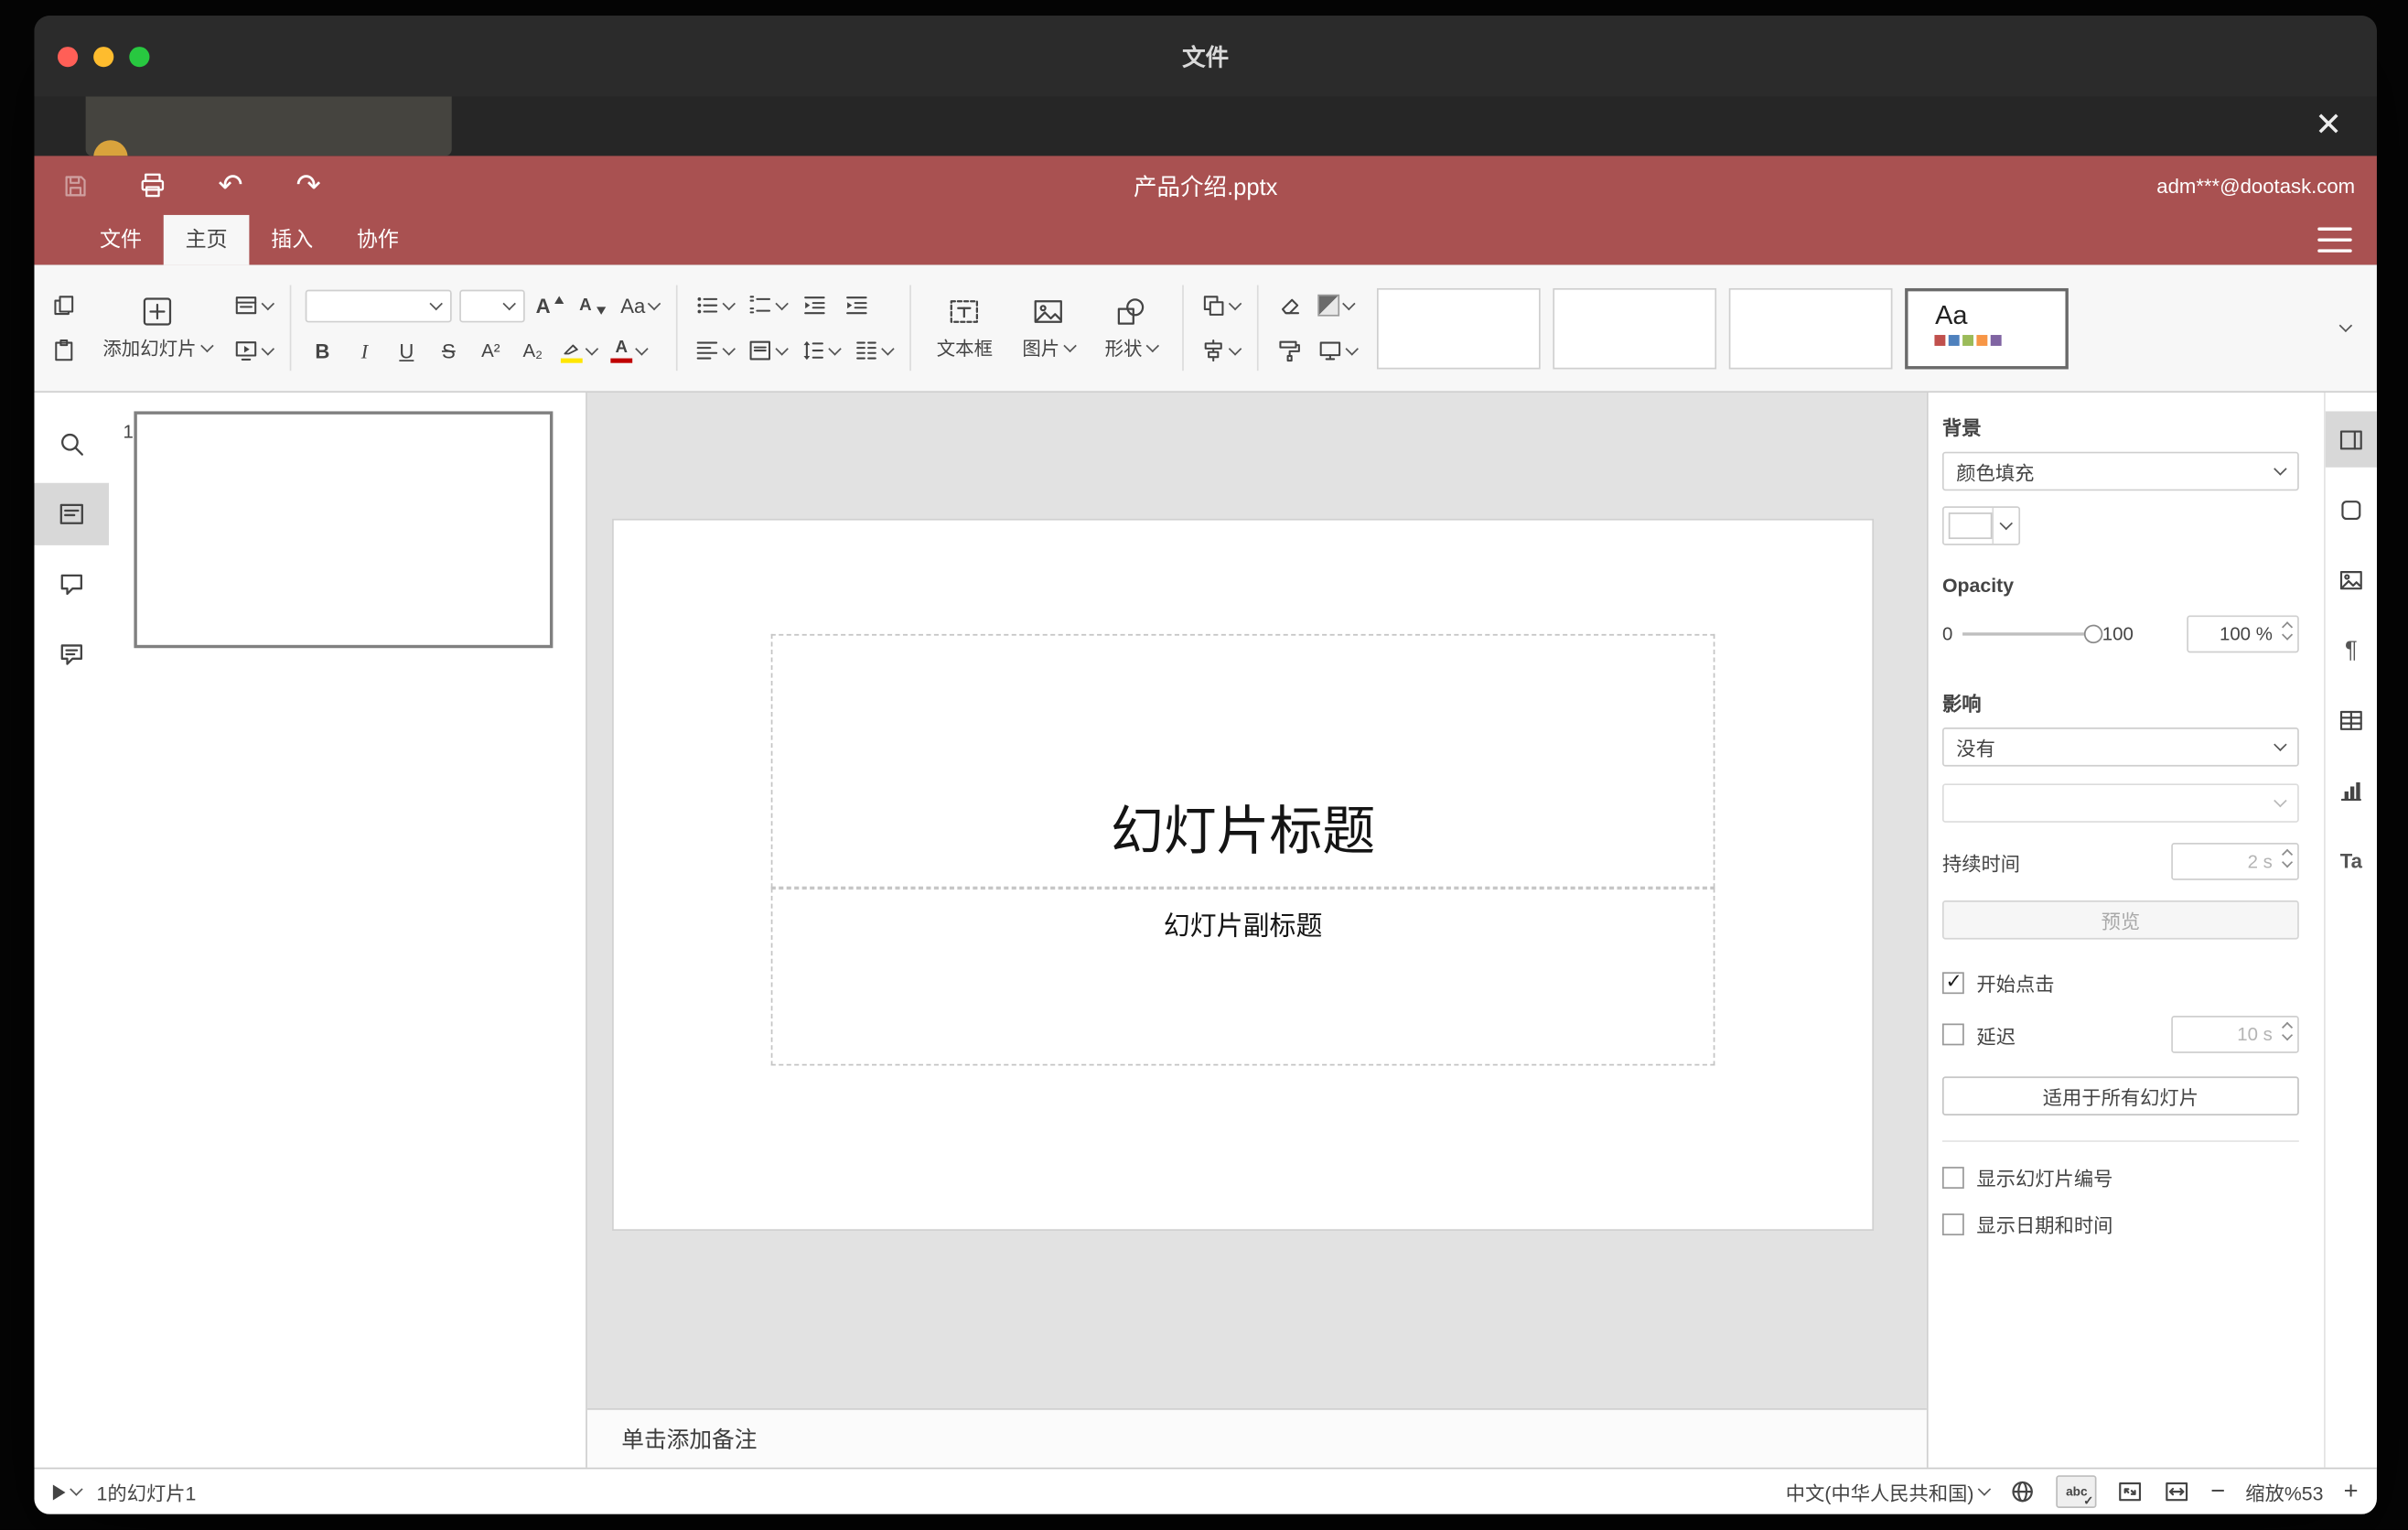 The width and height of the screenshot is (2408, 1530). Describe the element at coordinates (857, 305) in the screenshot. I see `increase-indent-button` at that location.